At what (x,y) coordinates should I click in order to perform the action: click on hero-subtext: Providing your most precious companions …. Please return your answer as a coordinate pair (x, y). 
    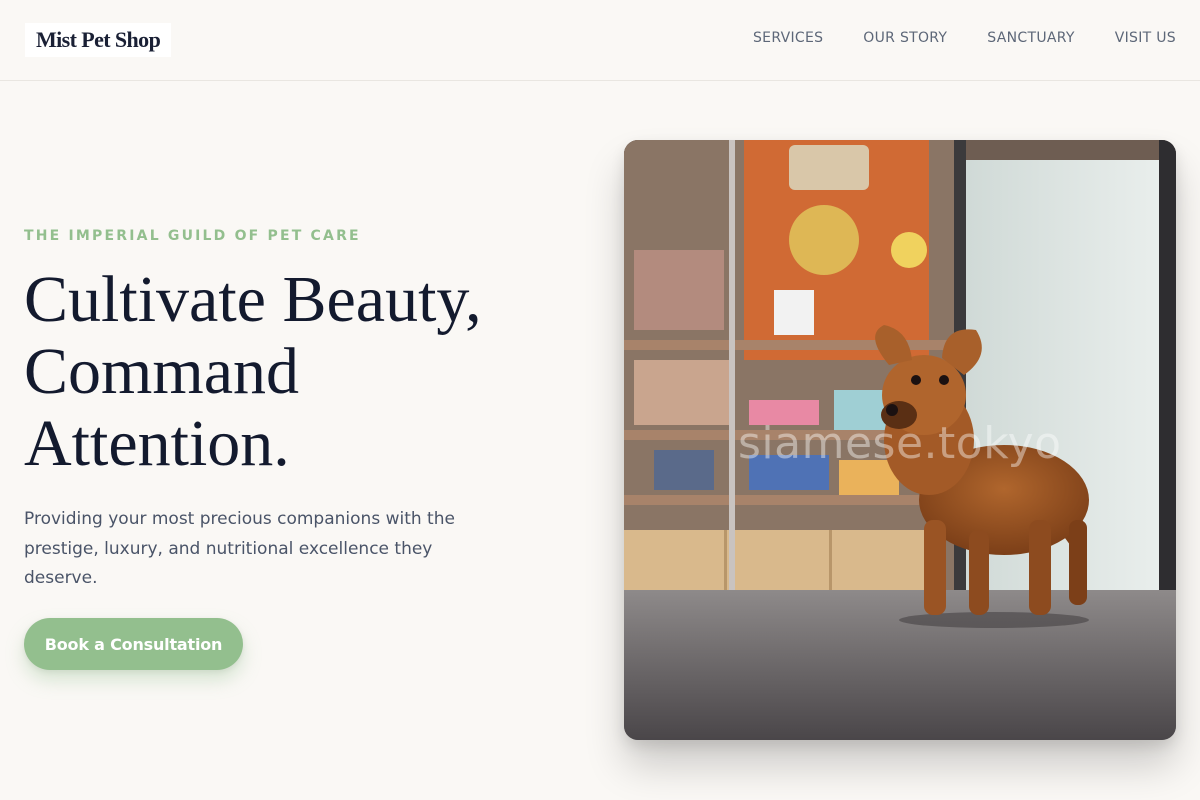
    Looking at the image, I should click on (239, 548).